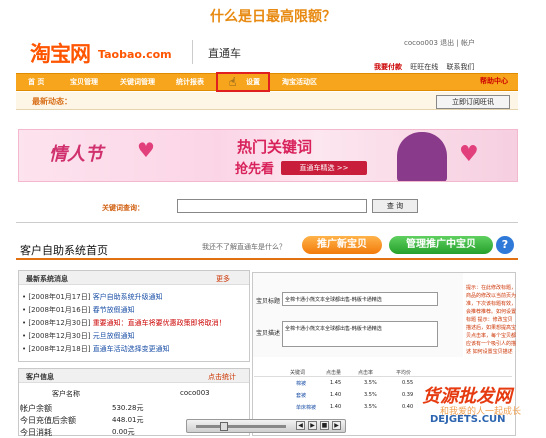 The width and height of the screenshot is (546, 438). I want to click on promo-banner: 情人节 ♥ 热门关键词 抢先看 直通车精选 >> ♥, so click(268, 155).